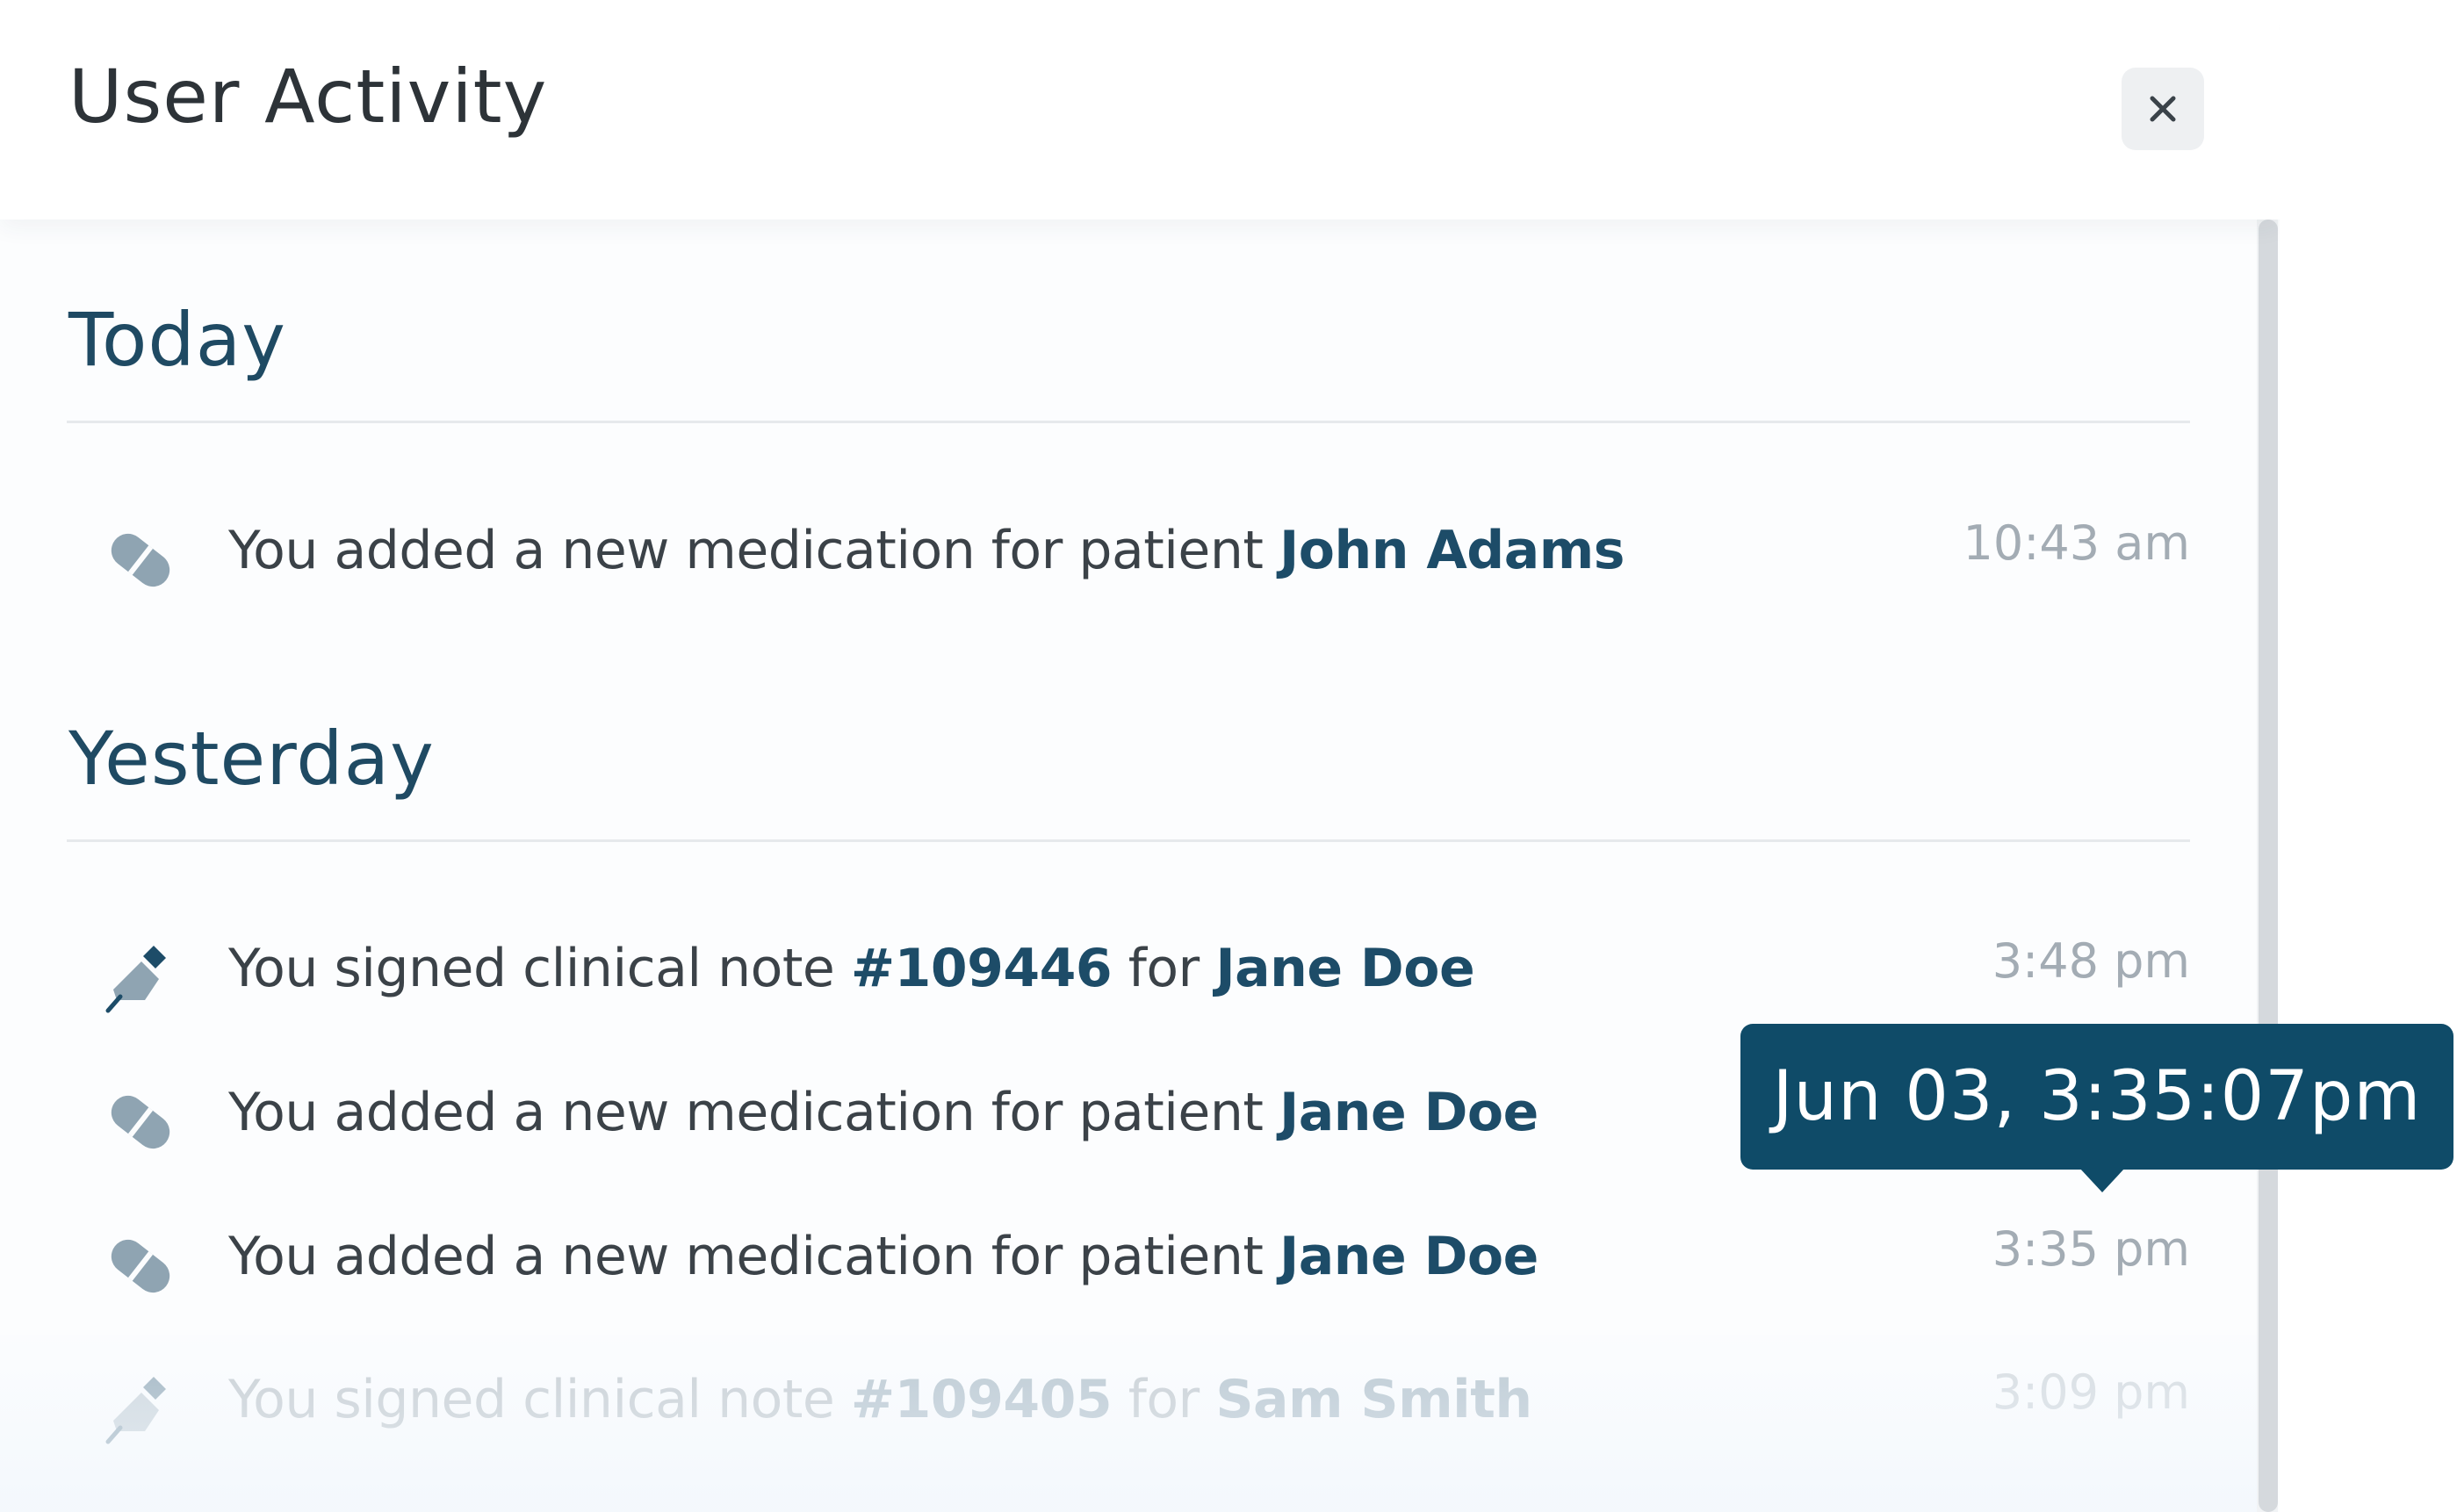 This screenshot has width=2457, height=1512. What do you see at coordinates (982, 968) in the screenshot?
I see `note-link: #109446` at bounding box center [982, 968].